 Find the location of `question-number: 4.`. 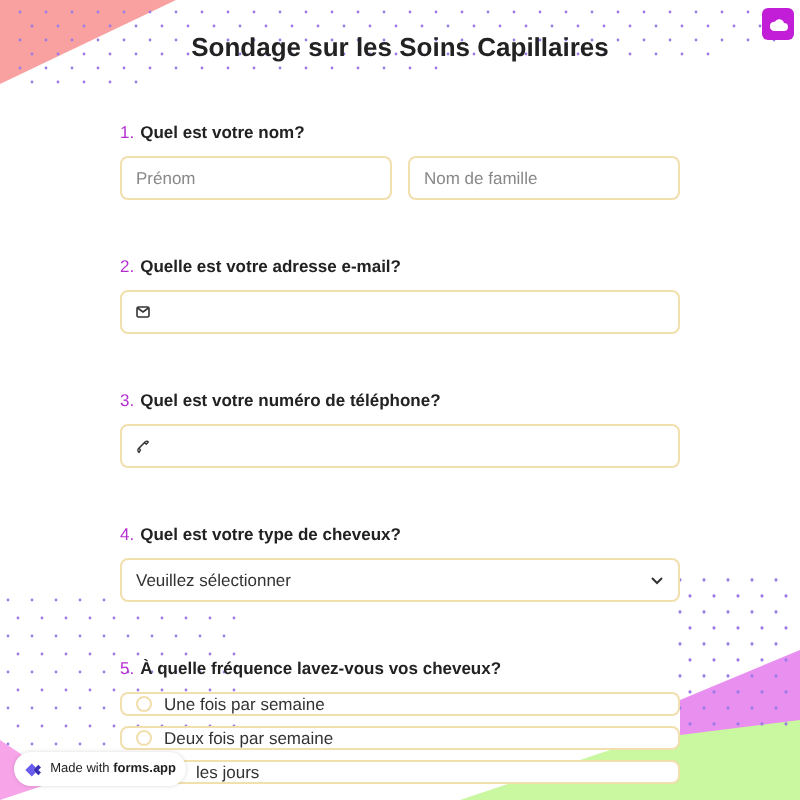

question-number: 4. is located at coordinates (127, 535).